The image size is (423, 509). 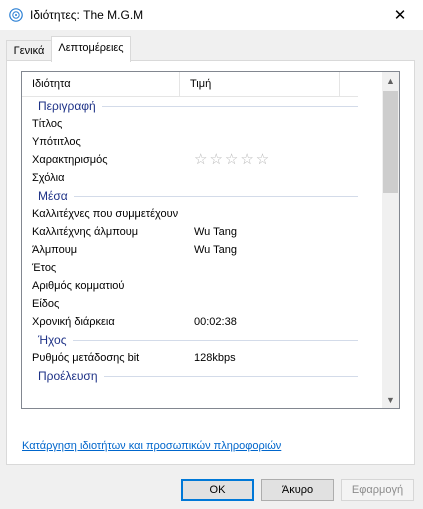 What do you see at coordinates (85, 232) in the screenshot?
I see `property-label: Καλλιτέχνης άλμπουμ` at bounding box center [85, 232].